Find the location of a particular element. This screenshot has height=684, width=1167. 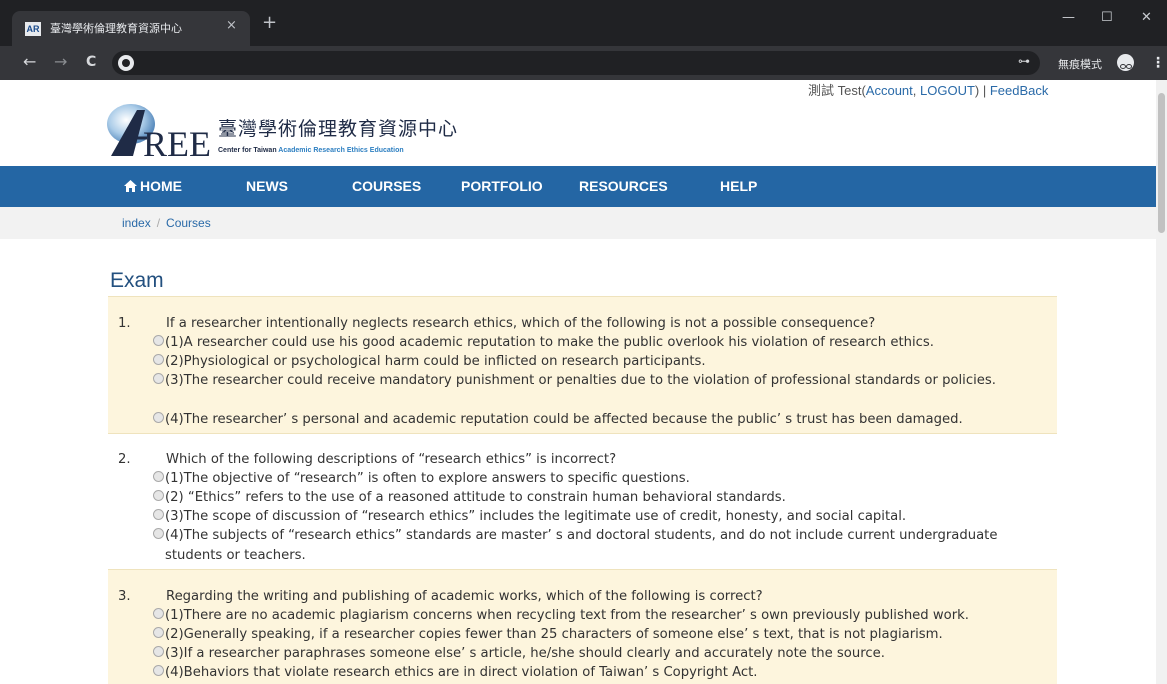

nav-home: HOME is located at coordinates (153, 186).